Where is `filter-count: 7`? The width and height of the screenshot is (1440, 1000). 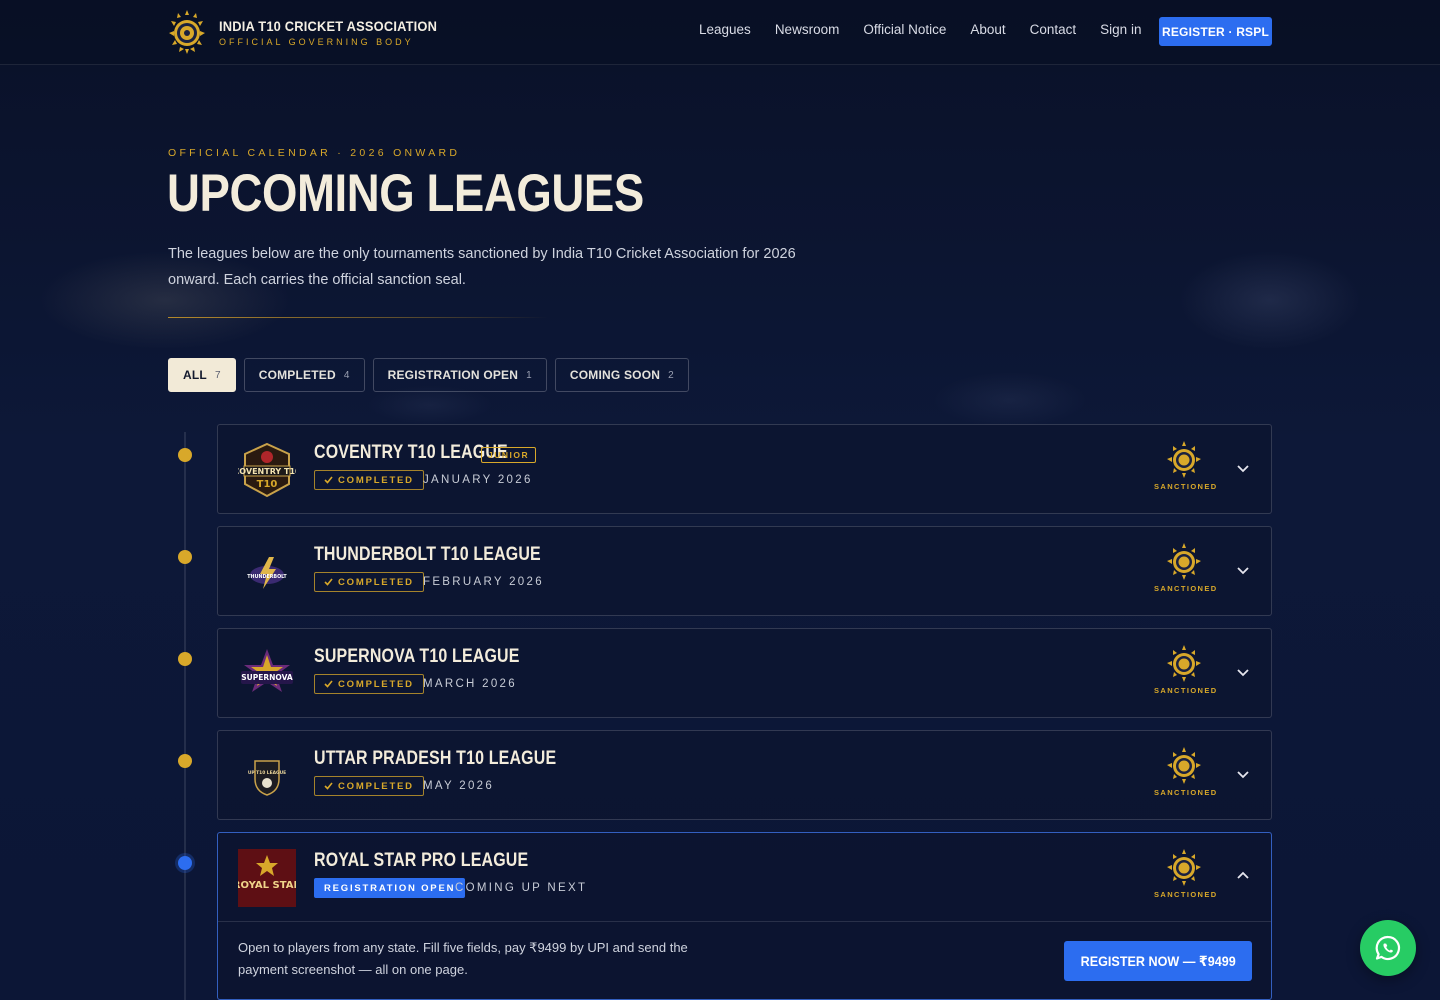
filter-count: 7 is located at coordinates (217, 375).